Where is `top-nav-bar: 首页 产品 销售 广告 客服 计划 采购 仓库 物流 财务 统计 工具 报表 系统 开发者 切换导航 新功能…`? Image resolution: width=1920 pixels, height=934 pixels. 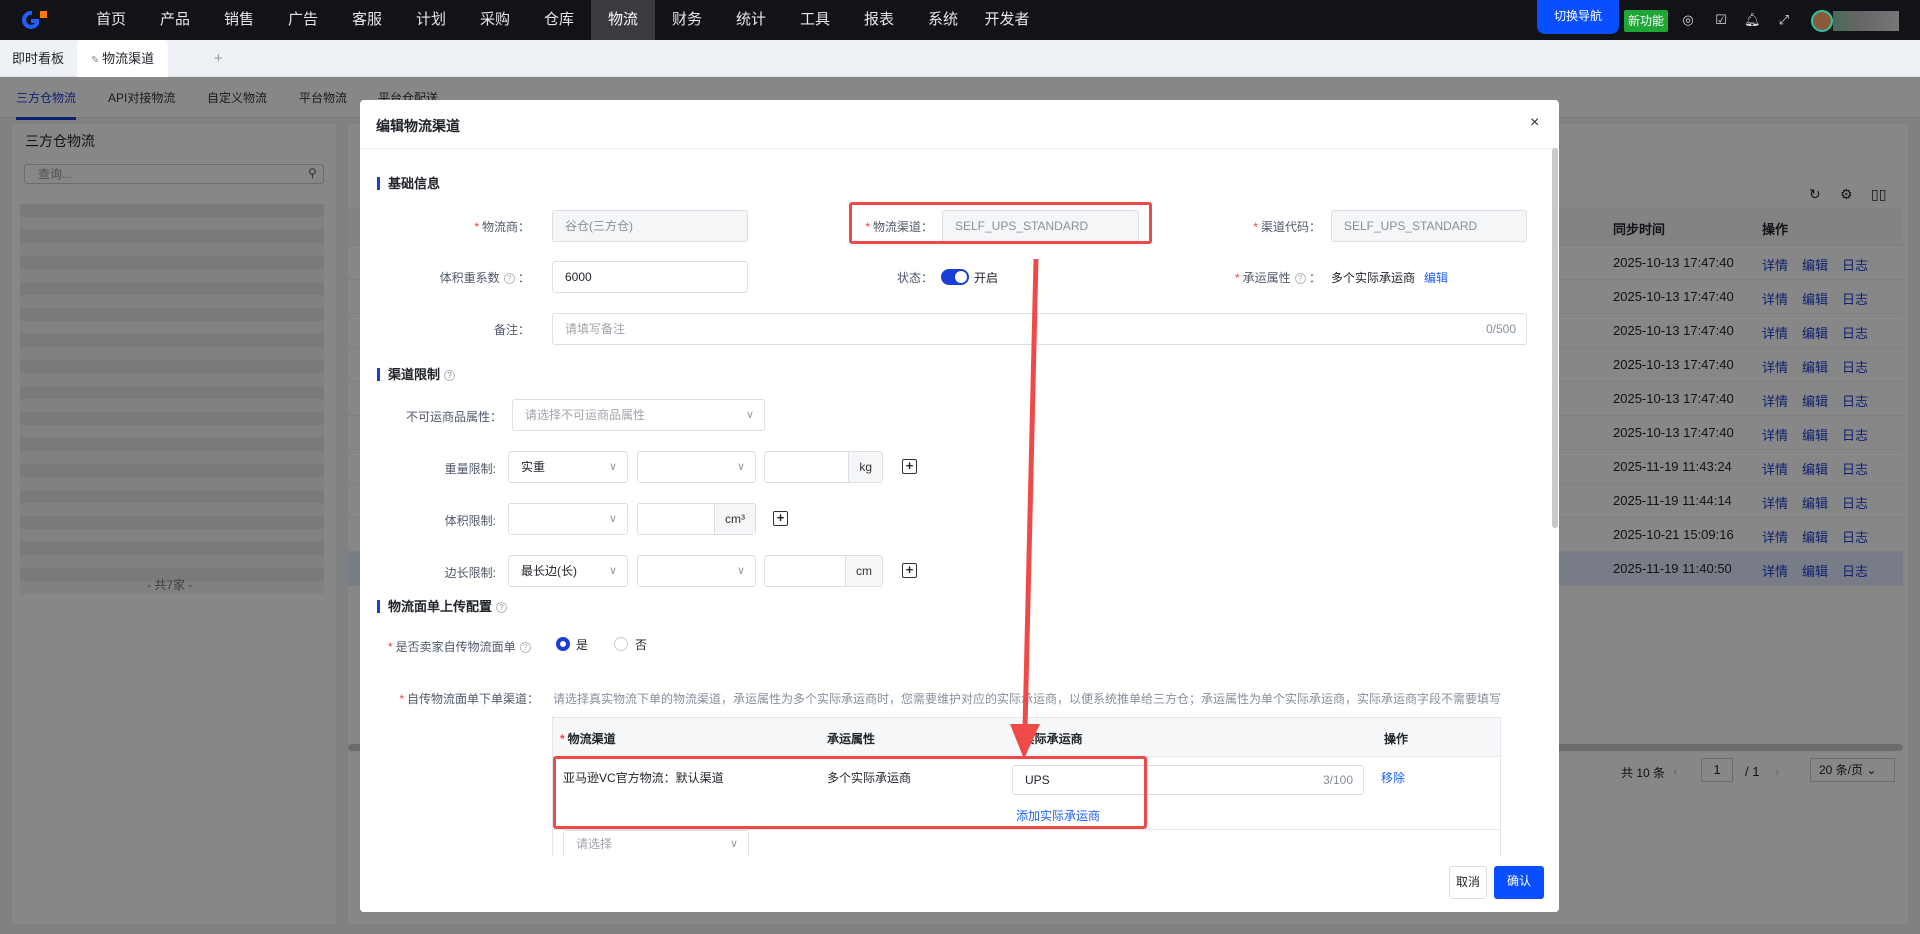 top-nav-bar: 首页 产品 销售 广告 客服 计划 采购 仓库 物流 财务 统计 工具 报表 系统 开发者 切换导航 新功能… is located at coordinates (960, 20).